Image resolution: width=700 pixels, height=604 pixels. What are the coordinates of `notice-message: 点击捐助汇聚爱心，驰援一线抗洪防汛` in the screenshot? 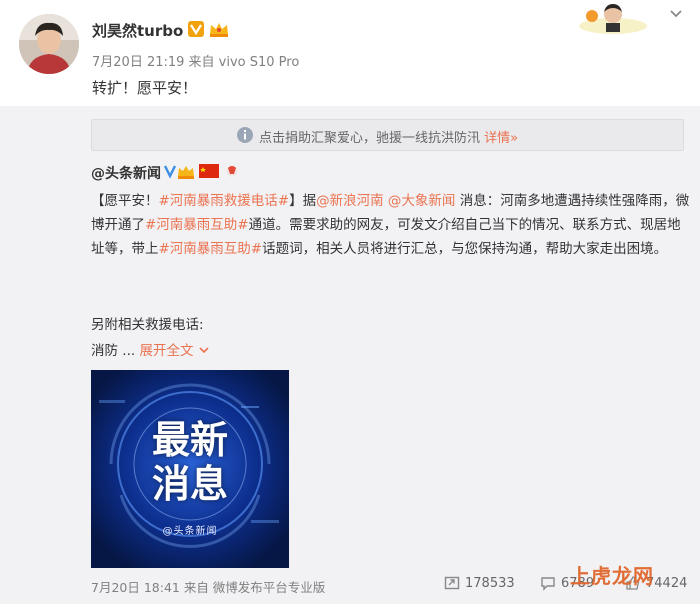 It's located at (370, 138).